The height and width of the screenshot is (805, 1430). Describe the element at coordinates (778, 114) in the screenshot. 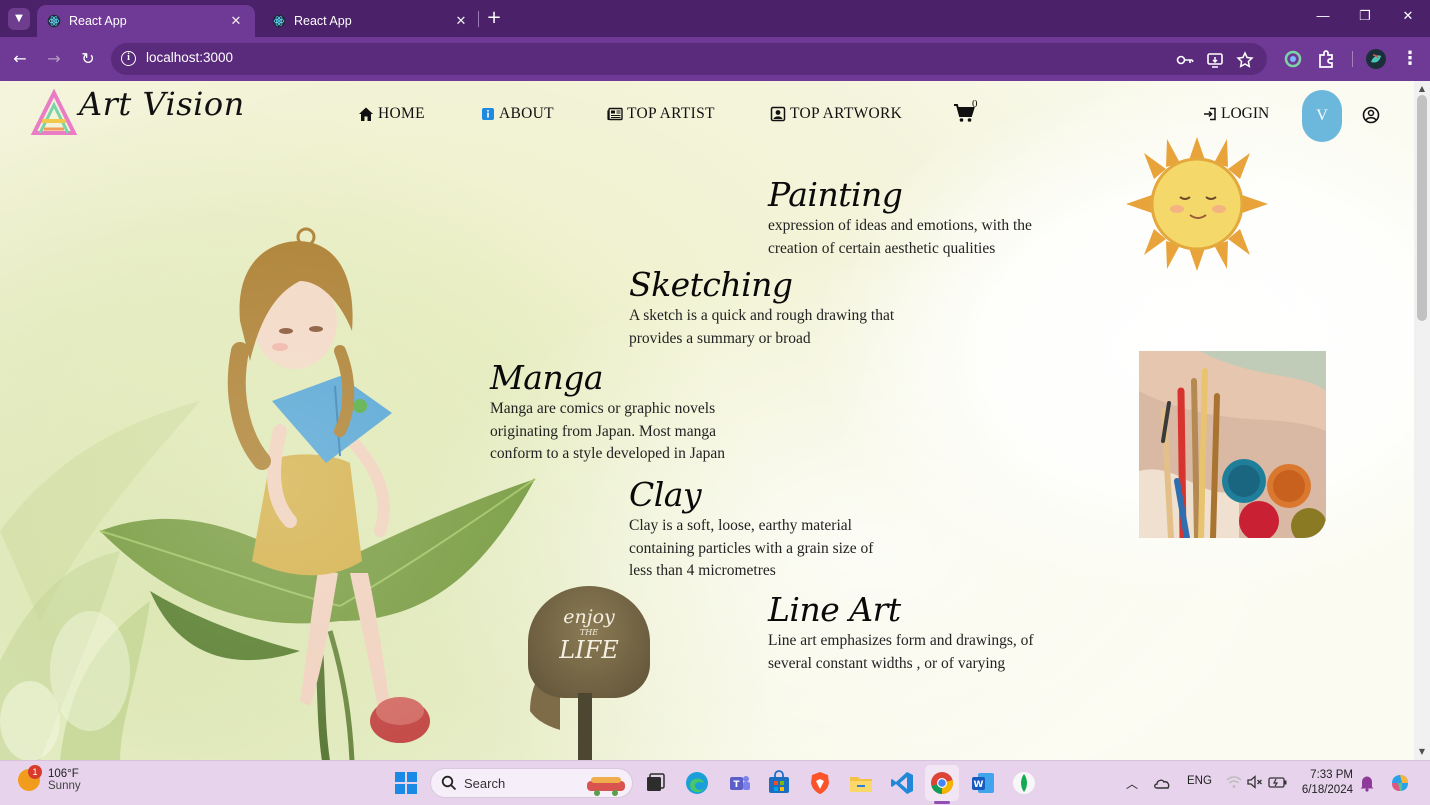

I see `portrait-icon` at that location.